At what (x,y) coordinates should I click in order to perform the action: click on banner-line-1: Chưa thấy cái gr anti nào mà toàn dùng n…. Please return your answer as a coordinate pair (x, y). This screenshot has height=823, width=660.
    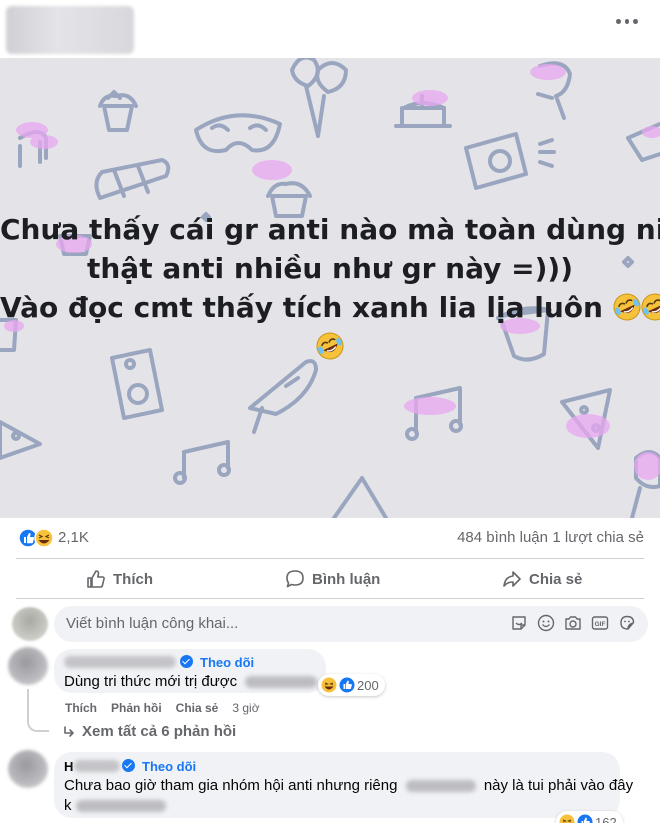
    Looking at the image, I should click on (330, 229).